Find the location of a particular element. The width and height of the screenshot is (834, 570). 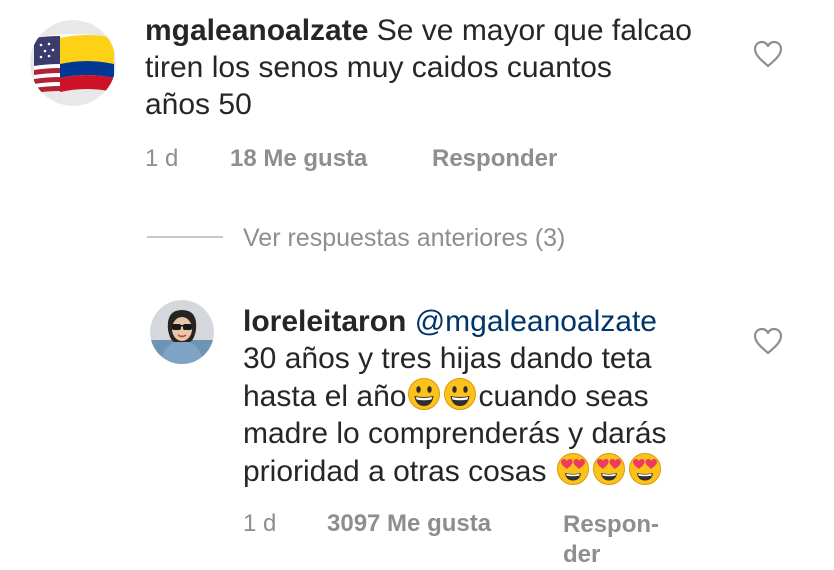

comment-text: hasta el año is located at coordinates (325, 396).